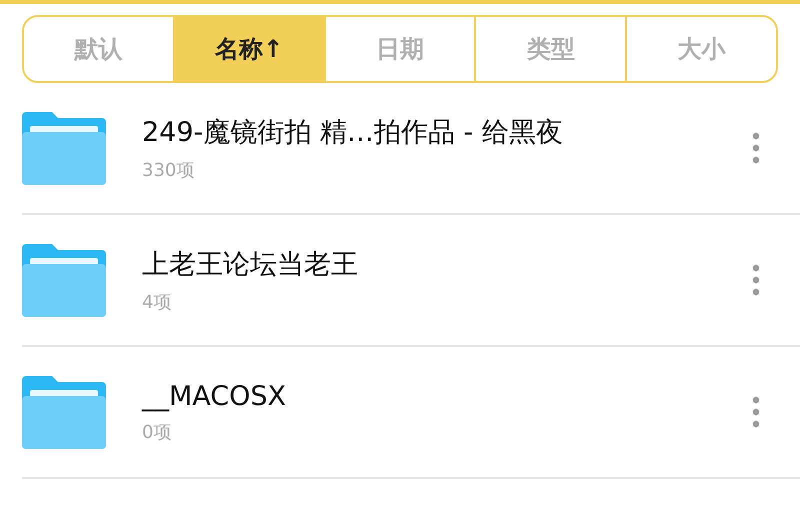 This screenshot has width=800, height=515. I want to click on folder-name: __MACOSX, so click(215, 396).